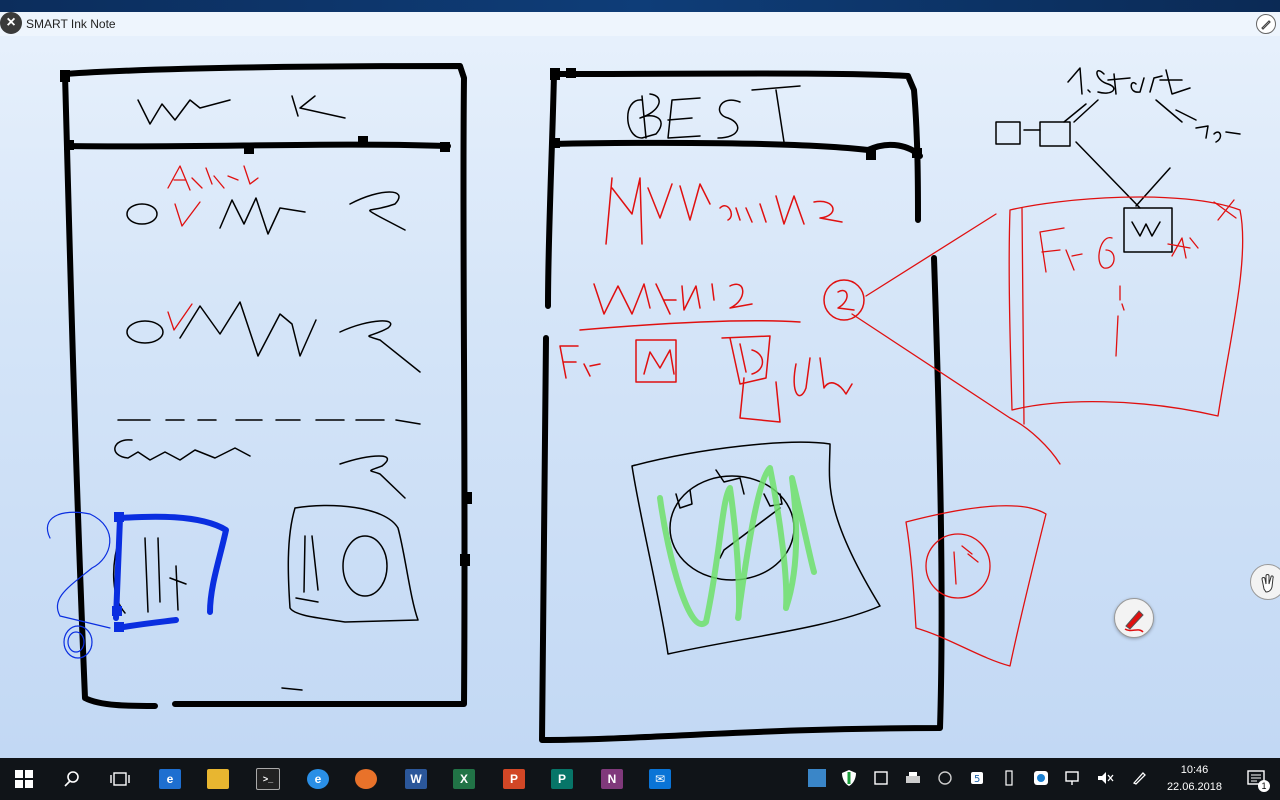 The height and width of the screenshot is (800, 1280). Describe the element at coordinates (213, 248) in the screenshot. I see `left-red-ink` at that location.